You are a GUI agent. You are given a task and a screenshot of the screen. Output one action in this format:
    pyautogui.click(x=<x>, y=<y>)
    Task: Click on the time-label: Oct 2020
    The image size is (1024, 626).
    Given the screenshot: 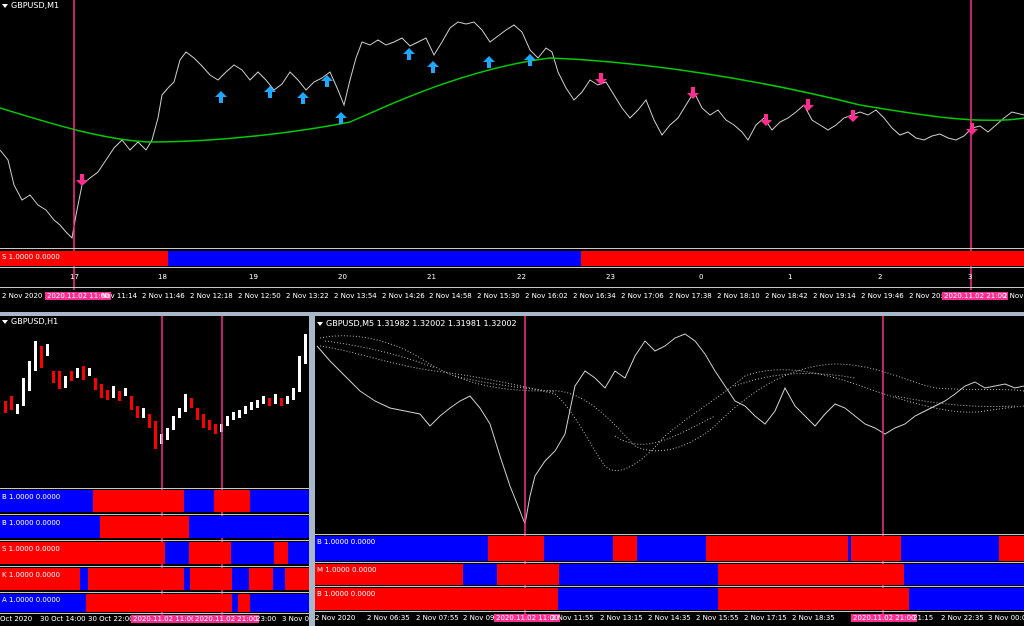 What is the action you would take?
    pyautogui.click(x=16, y=619)
    